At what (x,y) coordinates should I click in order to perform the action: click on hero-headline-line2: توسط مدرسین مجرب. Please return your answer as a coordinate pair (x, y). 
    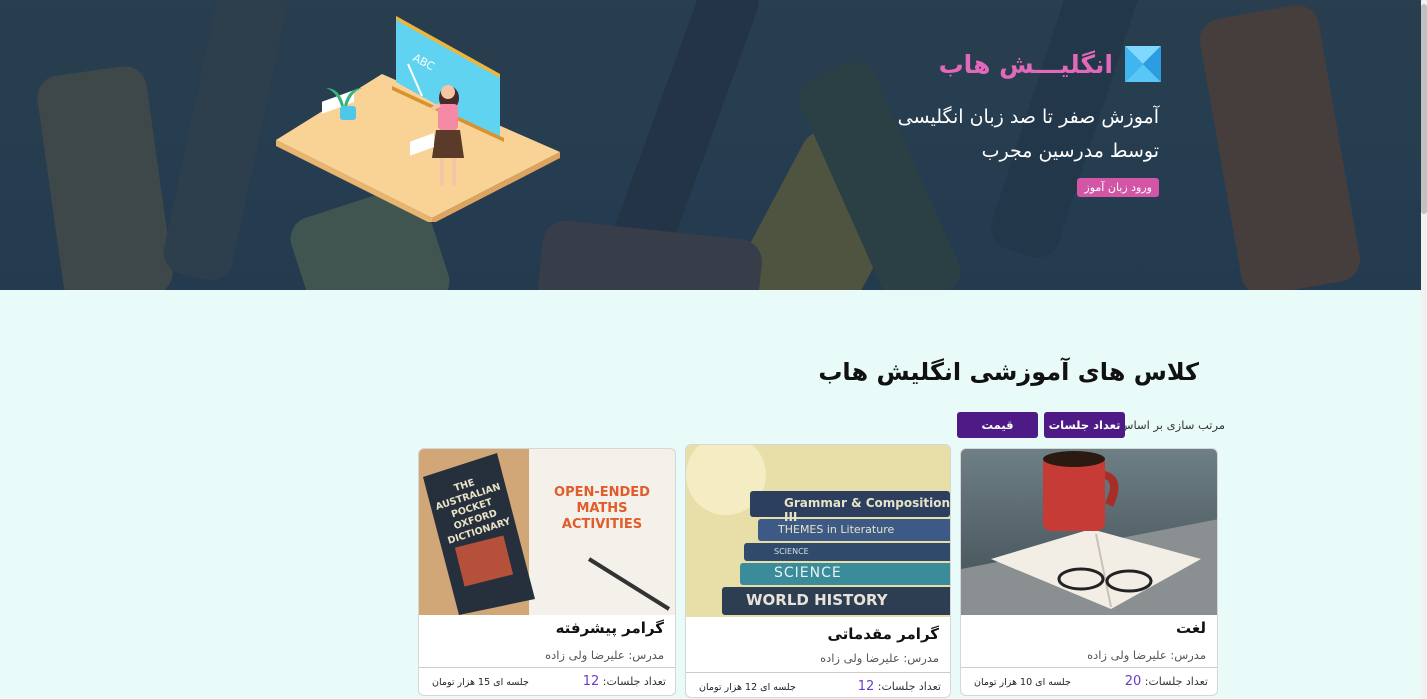
    Looking at the image, I should click on (1070, 151).